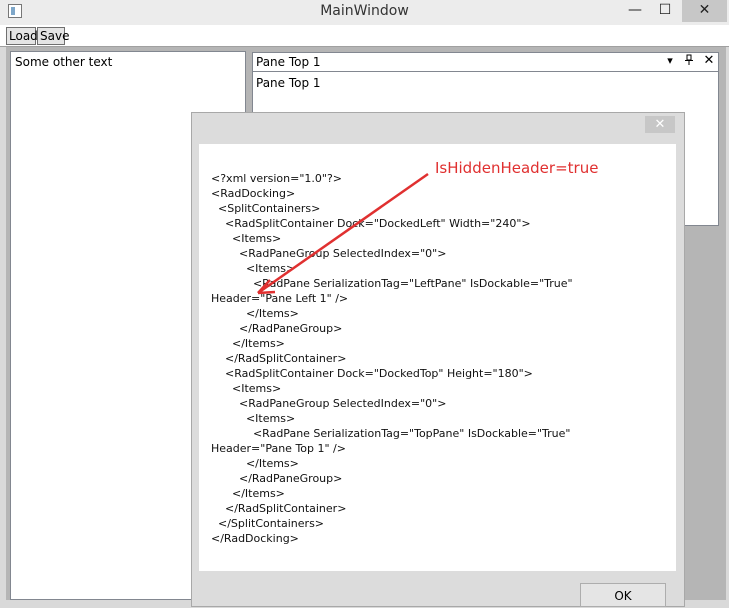  Describe the element at coordinates (64, 62) in the screenshot. I see `left-pane-text: Some other text` at that location.